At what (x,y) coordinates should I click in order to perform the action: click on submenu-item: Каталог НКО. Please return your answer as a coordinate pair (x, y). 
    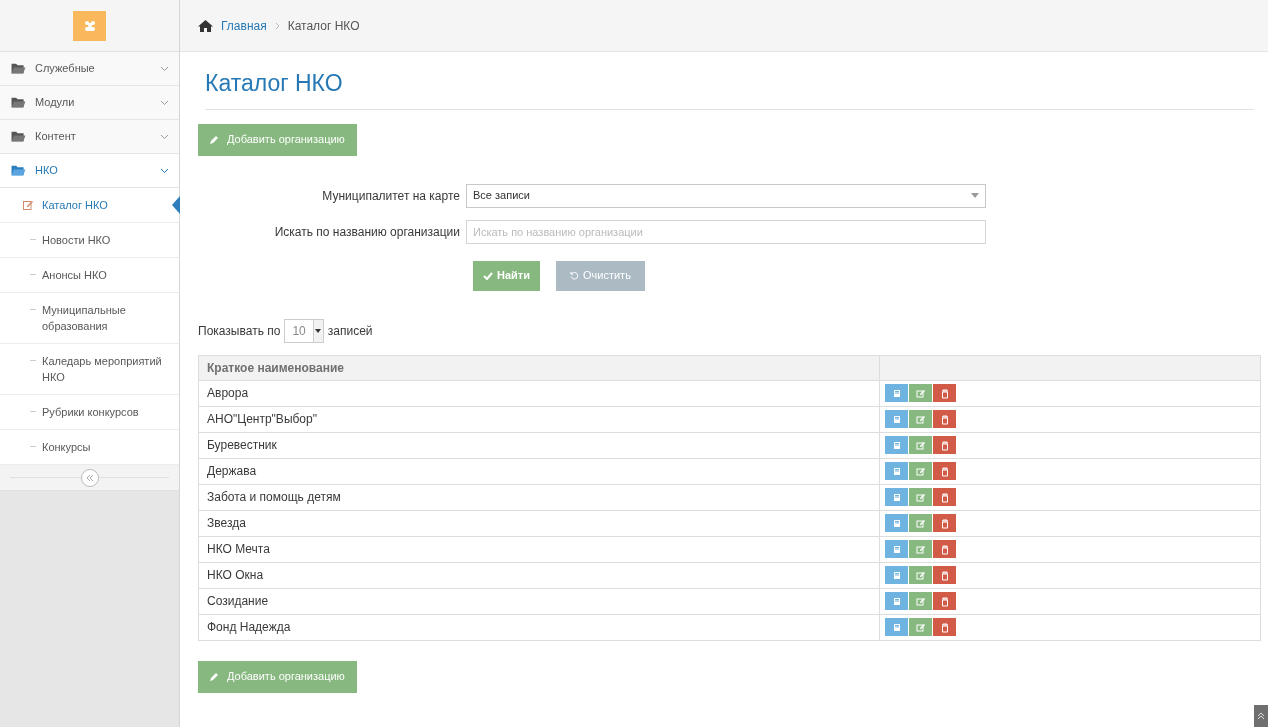
    Looking at the image, I should click on (89, 205).